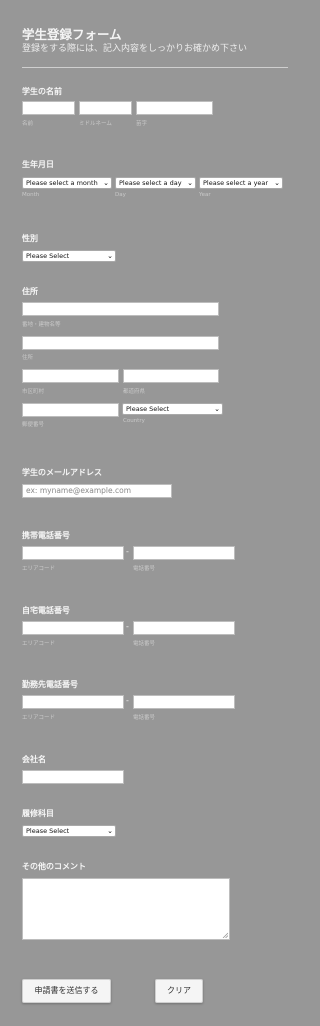  Describe the element at coordinates (42, 91) in the screenshot. I see `student-name-label: 学生の名前` at that location.